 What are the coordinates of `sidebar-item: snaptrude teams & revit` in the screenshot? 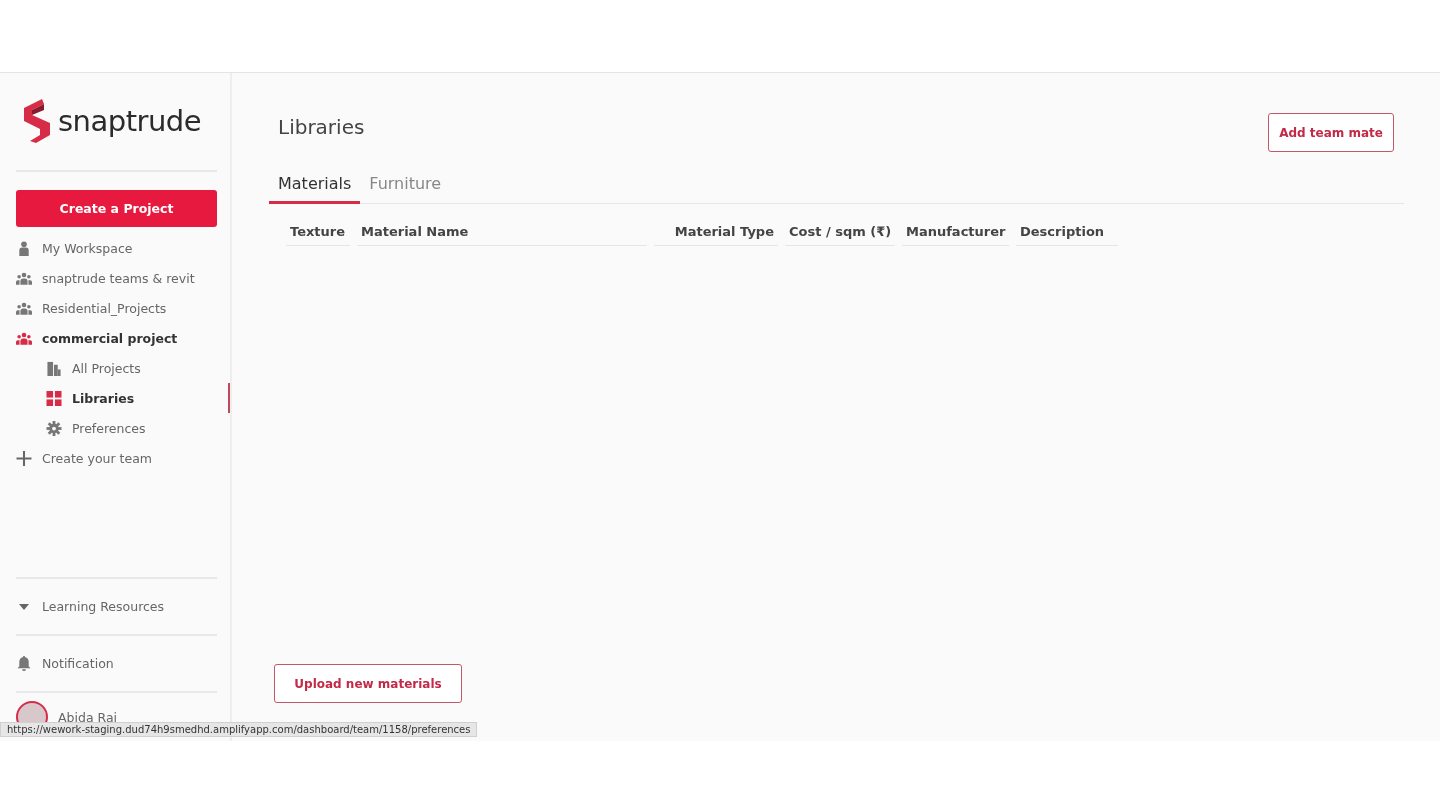 It's located at (115, 278).